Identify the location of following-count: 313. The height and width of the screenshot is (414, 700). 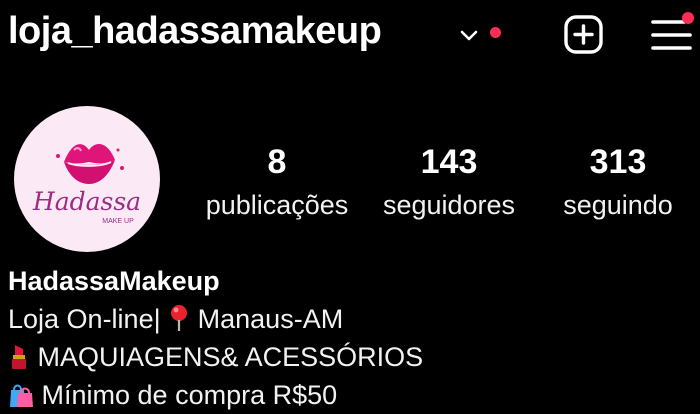
(618, 162).